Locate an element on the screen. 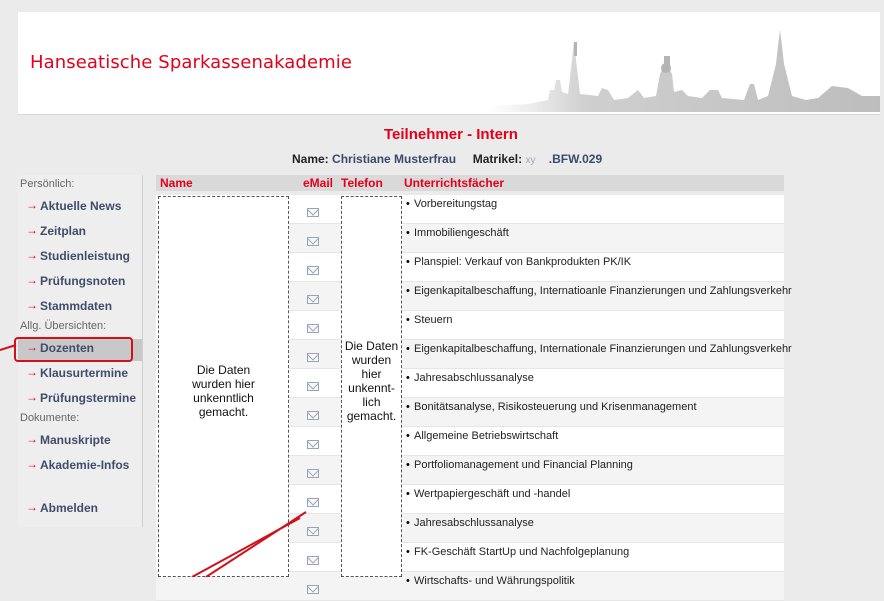  subject-cell: Vorbereitungstag is located at coordinates (456, 204).